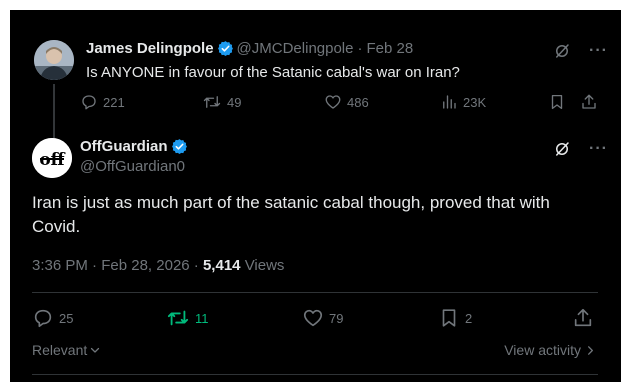 The image size is (631, 392). Describe the element at coordinates (145, 265) in the screenshot. I see `tweet-date: Feb 28, 2026` at that location.